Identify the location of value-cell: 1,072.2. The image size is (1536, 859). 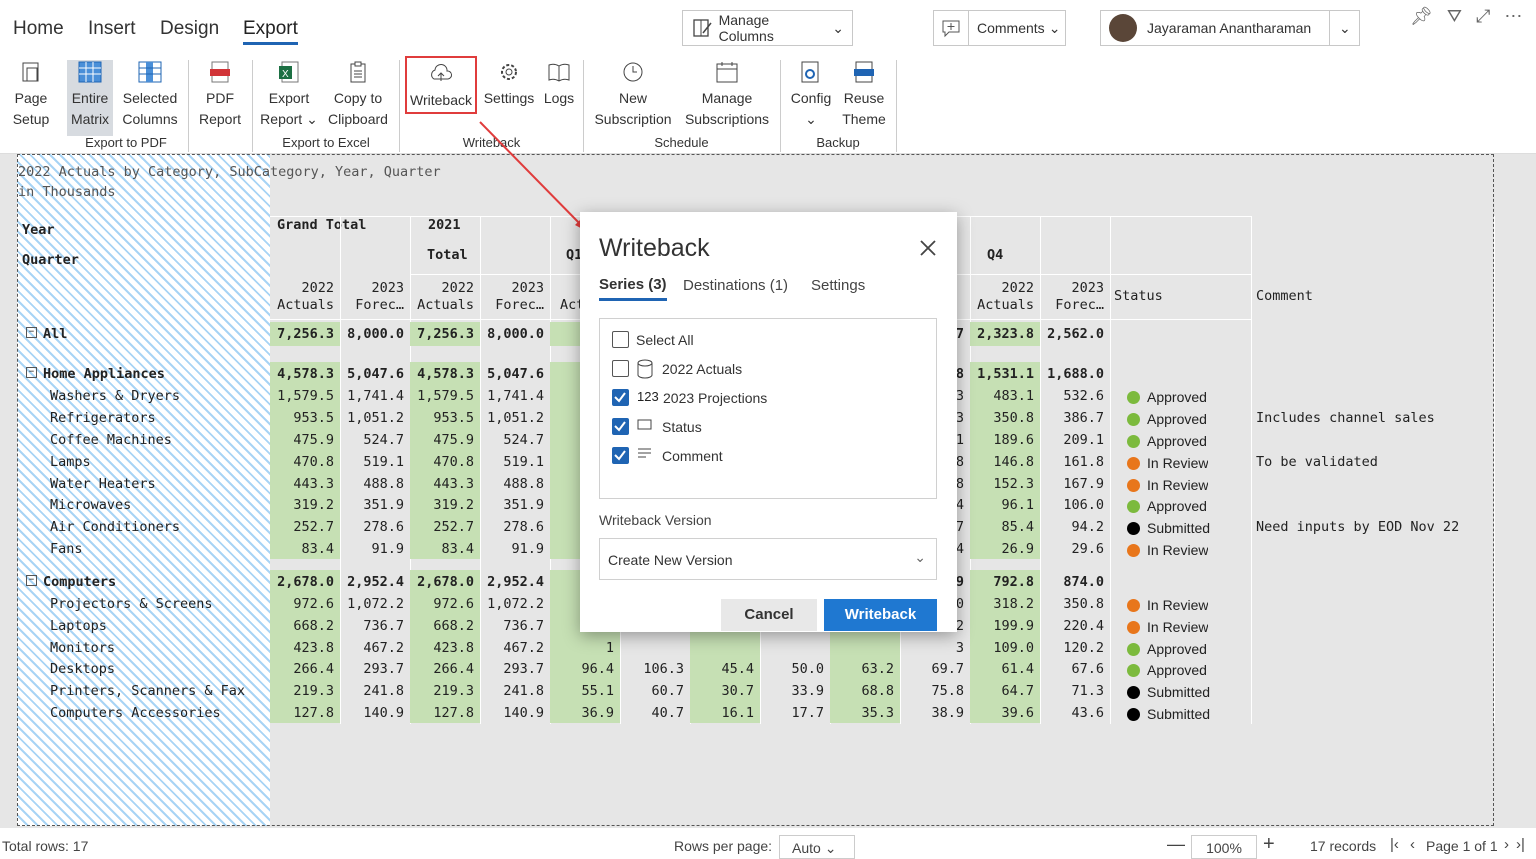
(375, 603).